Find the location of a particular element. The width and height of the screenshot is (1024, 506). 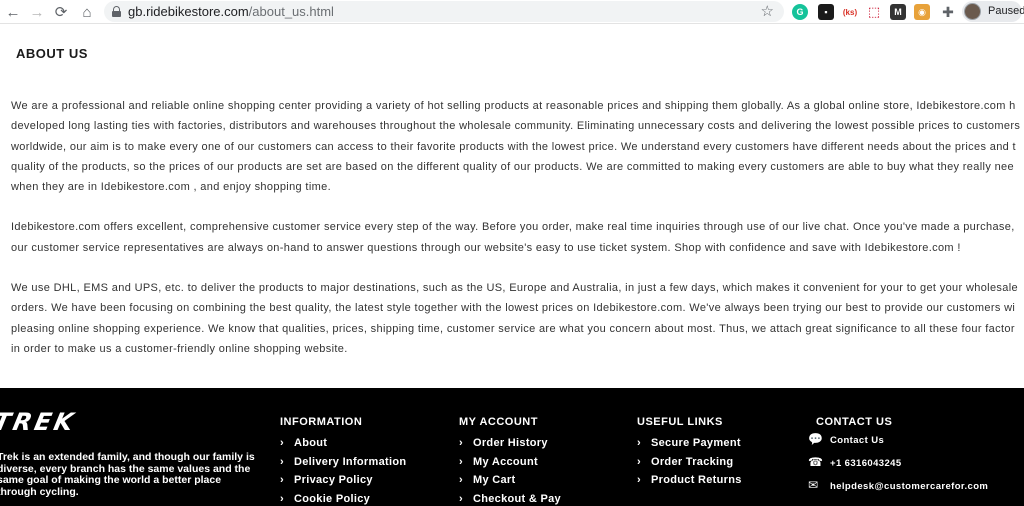

gmail-extension-icon: M is located at coordinates (898, 12).